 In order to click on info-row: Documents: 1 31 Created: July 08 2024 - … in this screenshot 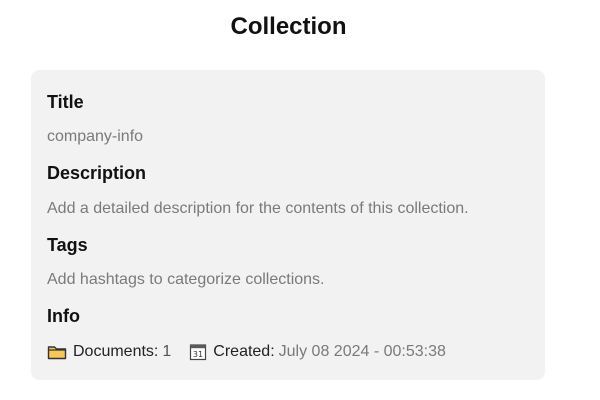, I will do `click(246, 352)`.